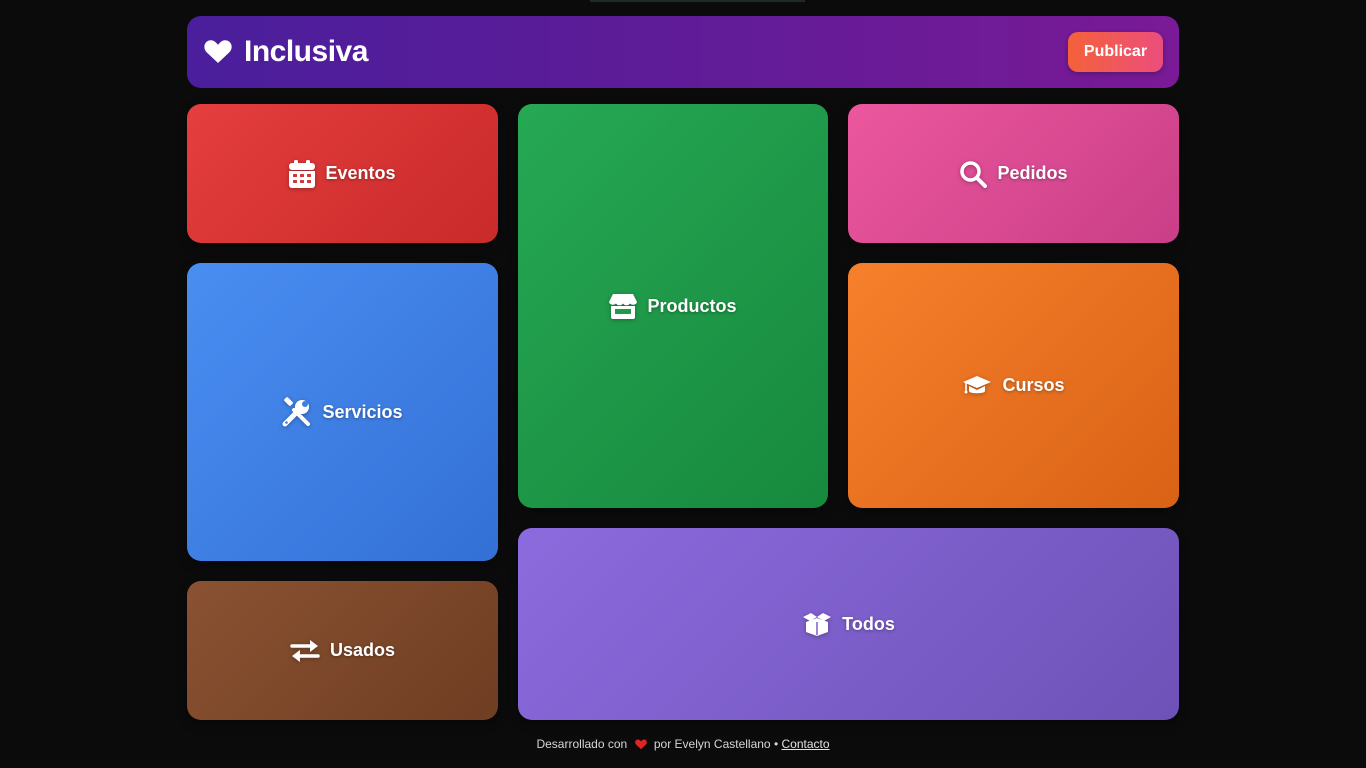 The width and height of the screenshot is (1366, 768). What do you see at coordinates (360, 173) in the screenshot?
I see `tile-label: Eventos` at bounding box center [360, 173].